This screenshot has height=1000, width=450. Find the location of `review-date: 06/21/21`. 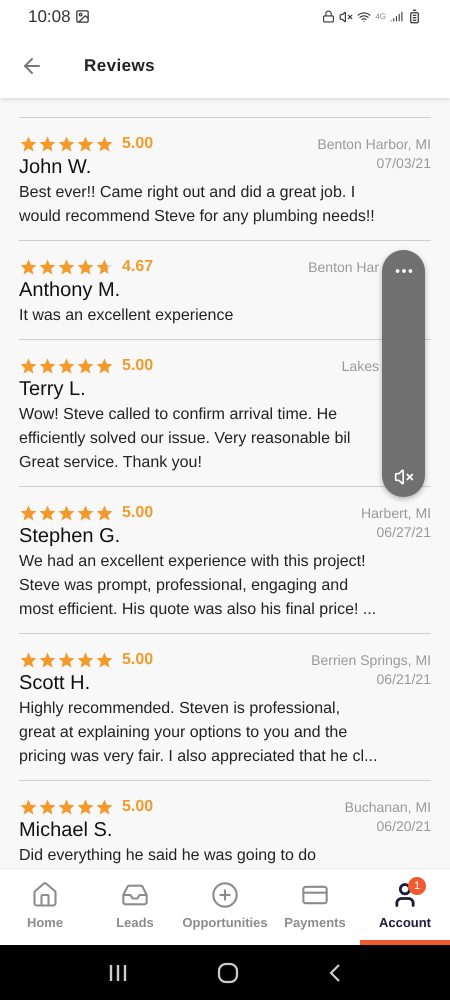

review-date: 06/21/21 is located at coordinates (403, 679).